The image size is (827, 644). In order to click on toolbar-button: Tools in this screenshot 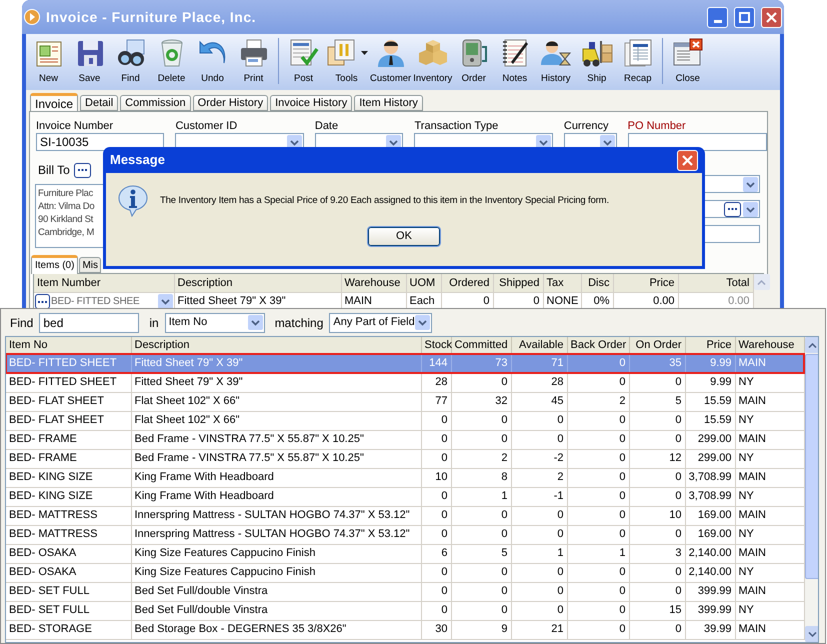, I will do `click(346, 61)`.